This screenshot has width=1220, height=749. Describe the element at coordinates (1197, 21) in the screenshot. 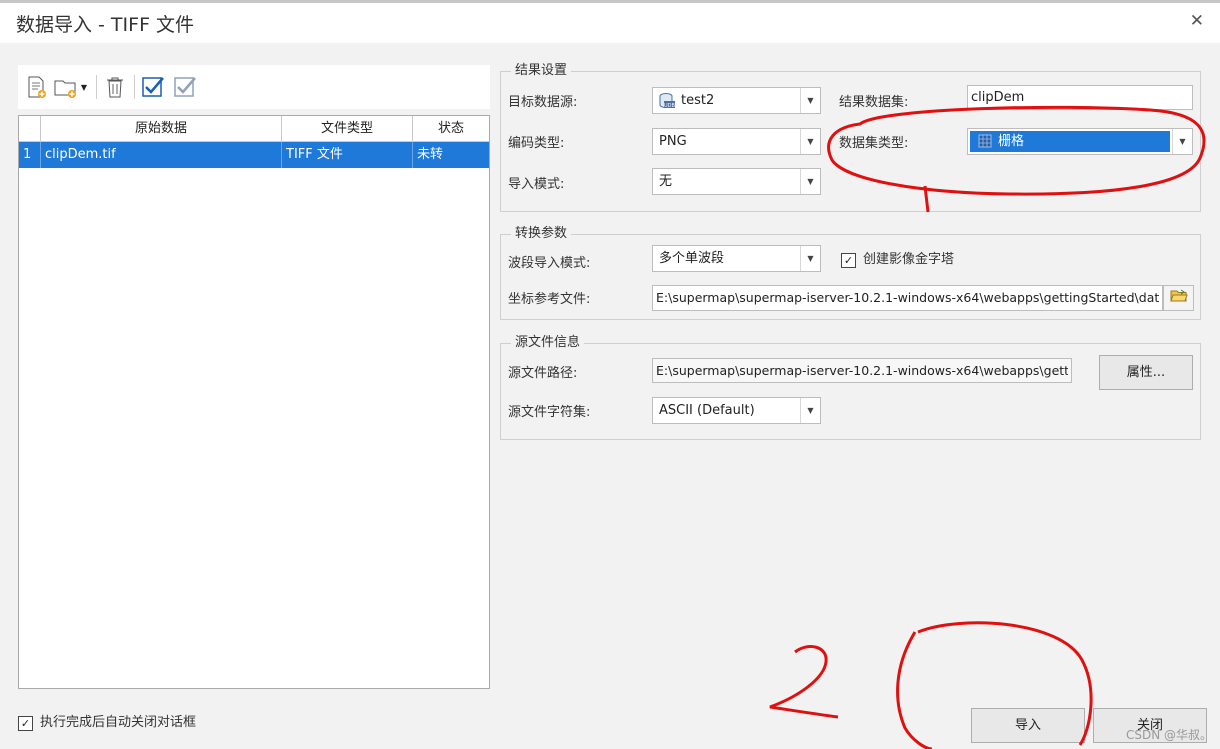

I see `close-icon: ✕` at that location.